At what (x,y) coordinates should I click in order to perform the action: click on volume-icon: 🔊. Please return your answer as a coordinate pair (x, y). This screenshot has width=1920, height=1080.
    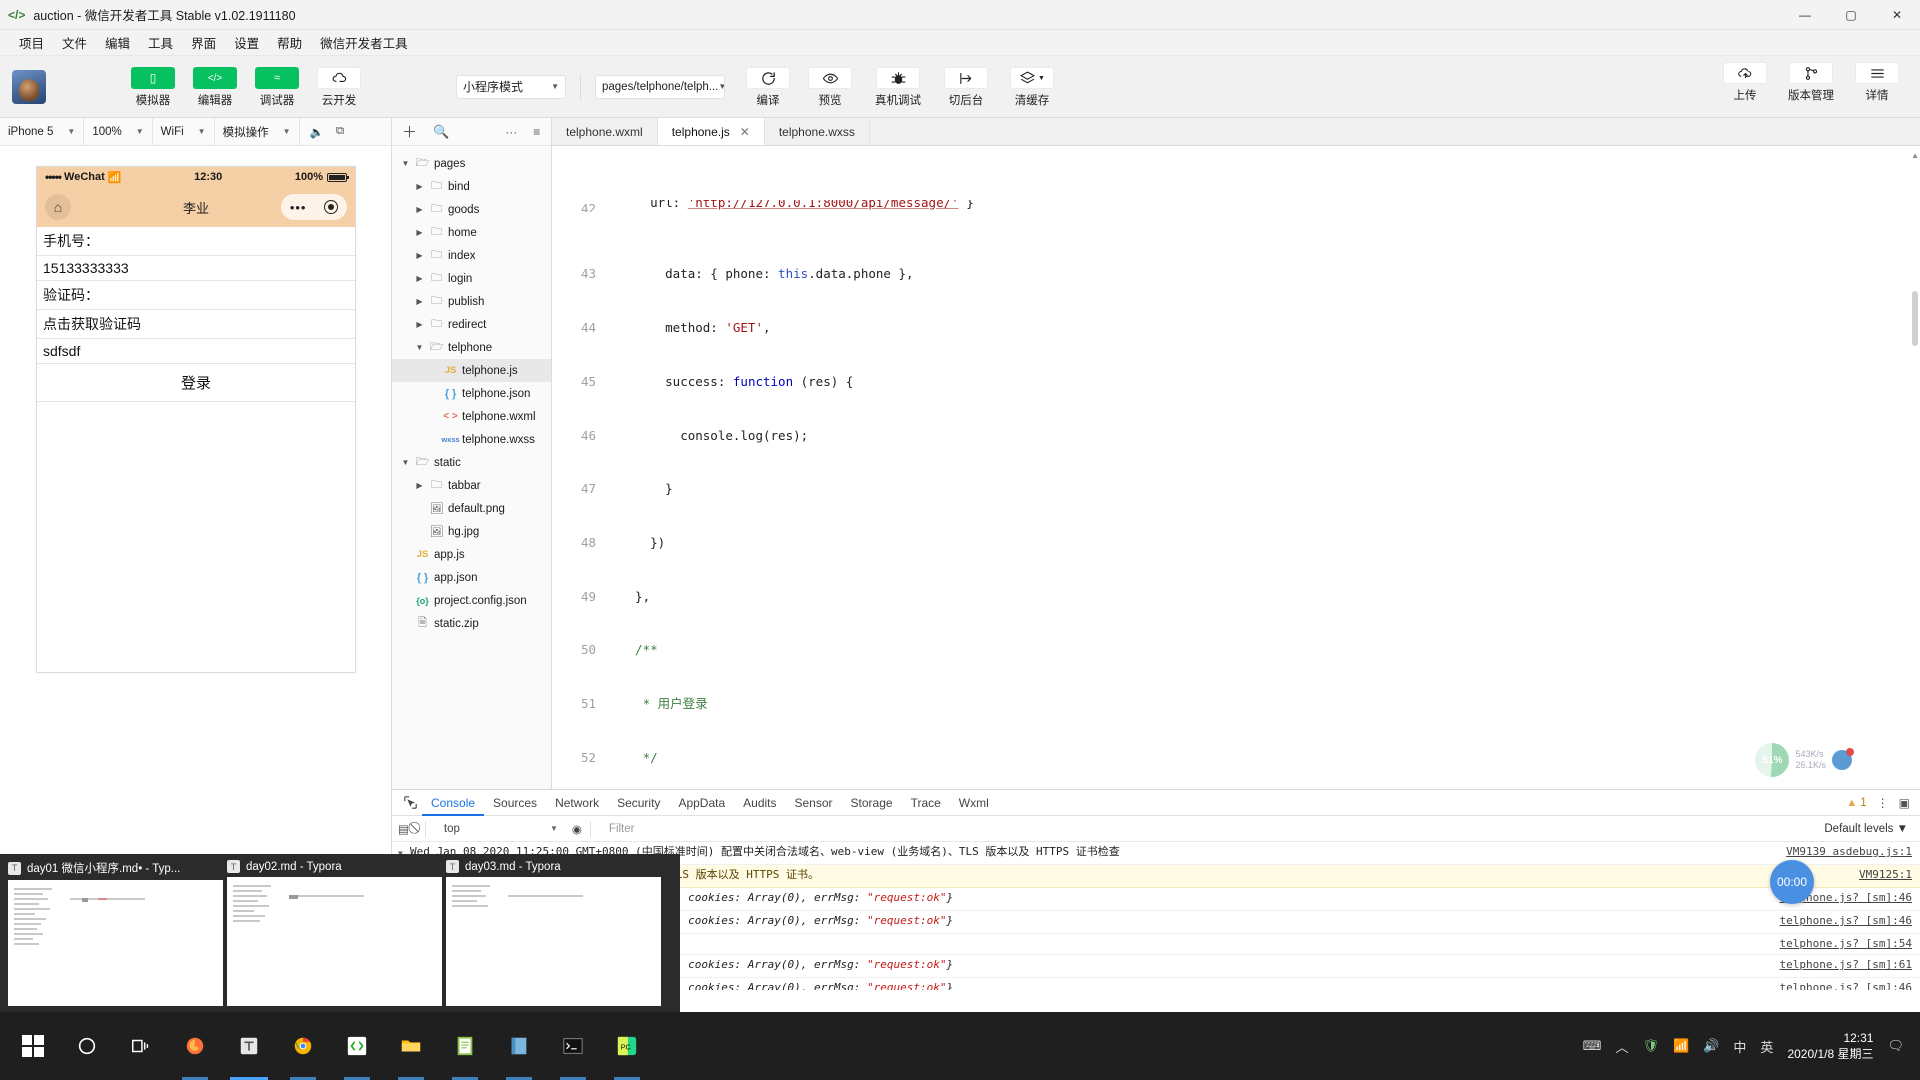
    Looking at the image, I should click on (1711, 1046).